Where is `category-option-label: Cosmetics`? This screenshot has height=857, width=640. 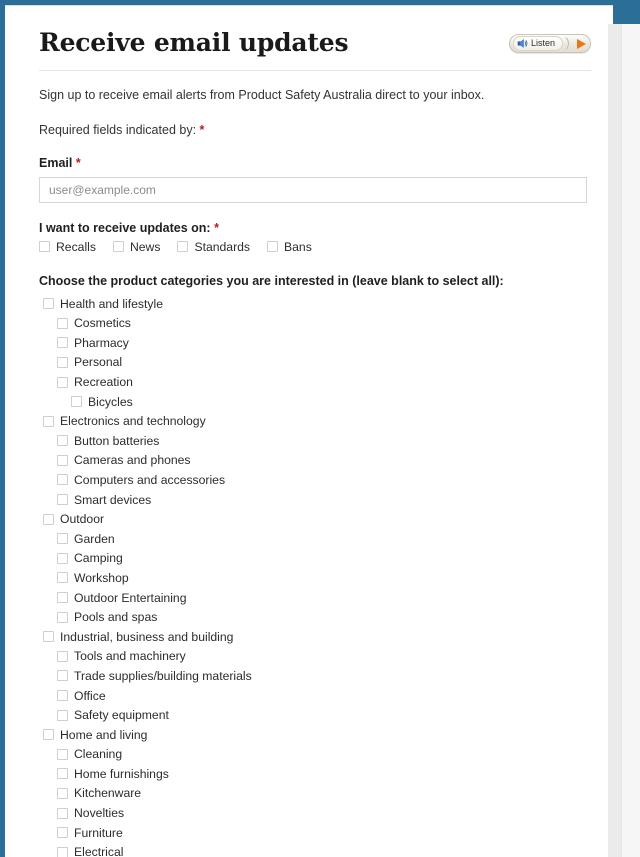 category-option-label: Cosmetics is located at coordinates (102, 323).